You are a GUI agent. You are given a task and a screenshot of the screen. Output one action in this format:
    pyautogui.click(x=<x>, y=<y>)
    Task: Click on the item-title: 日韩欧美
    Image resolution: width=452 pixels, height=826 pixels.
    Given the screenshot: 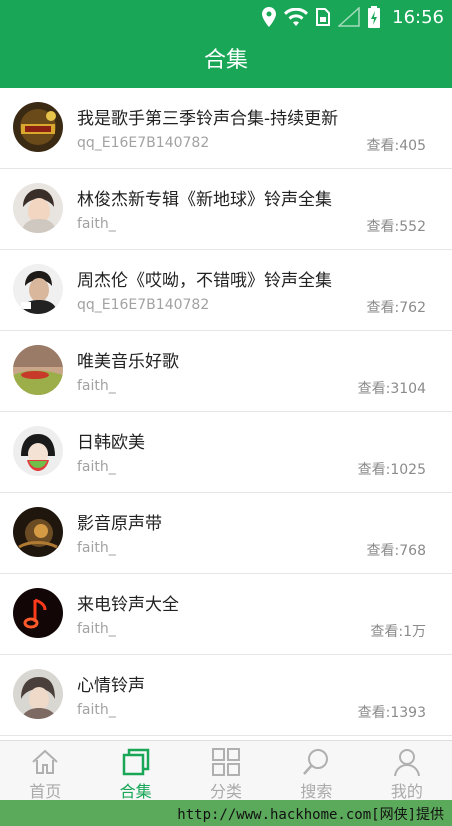 What is the action you would take?
    pyautogui.click(x=111, y=443)
    